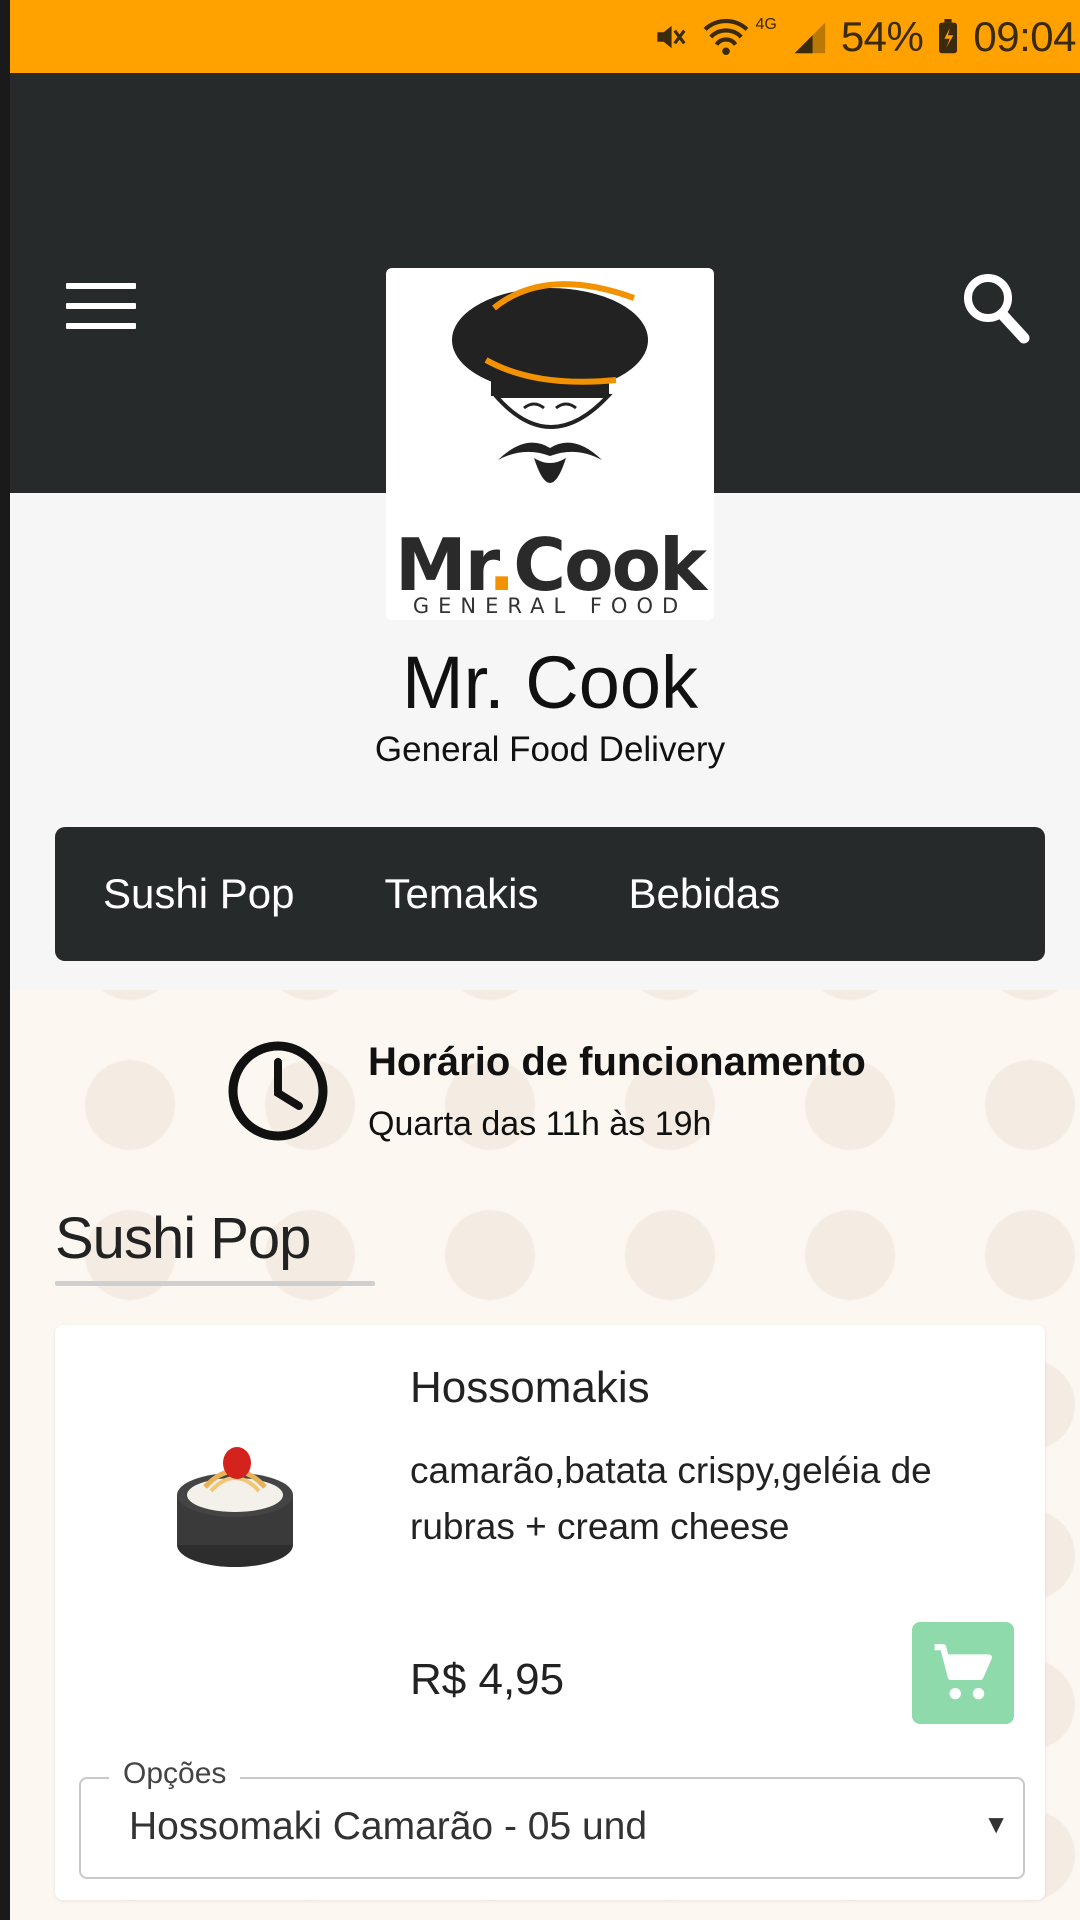 The height and width of the screenshot is (1920, 1080). Describe the element at coordinates (550, 682) in the screenshot. I see `store-name: Mr. Cook` at that location.